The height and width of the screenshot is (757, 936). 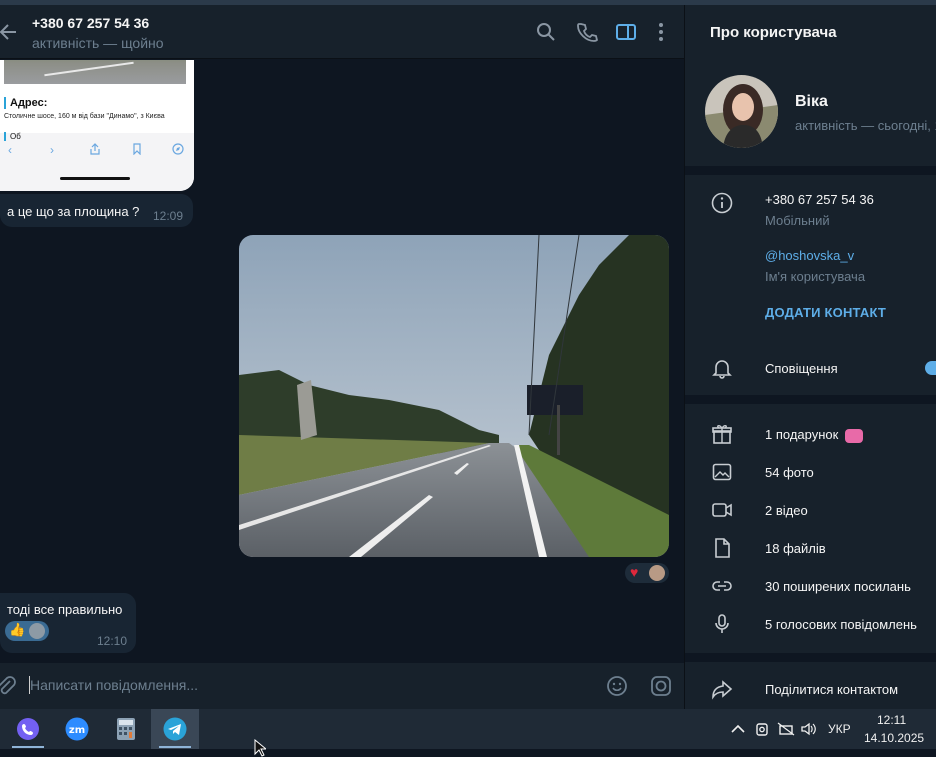 What do you see at coordinates (722, 472) in the screenshot?
I see `photo-icon` at bounding box center [722, 472].